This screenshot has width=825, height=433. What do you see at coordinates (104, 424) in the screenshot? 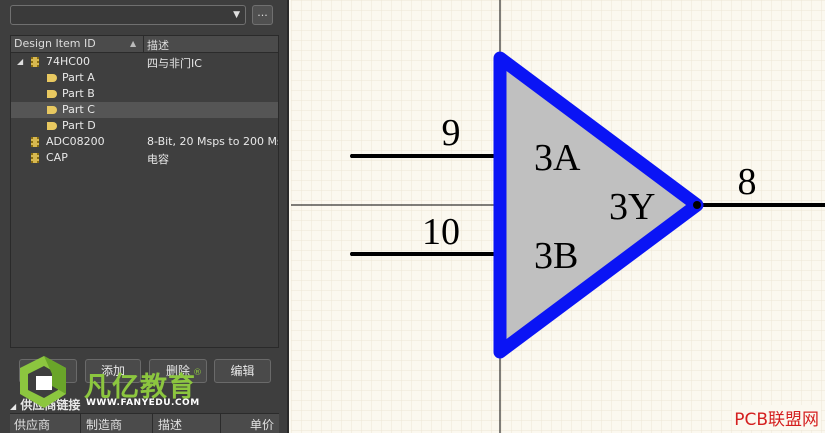
I see `column-header-manufacturer: 制造商` at bounding box center [104, 424].